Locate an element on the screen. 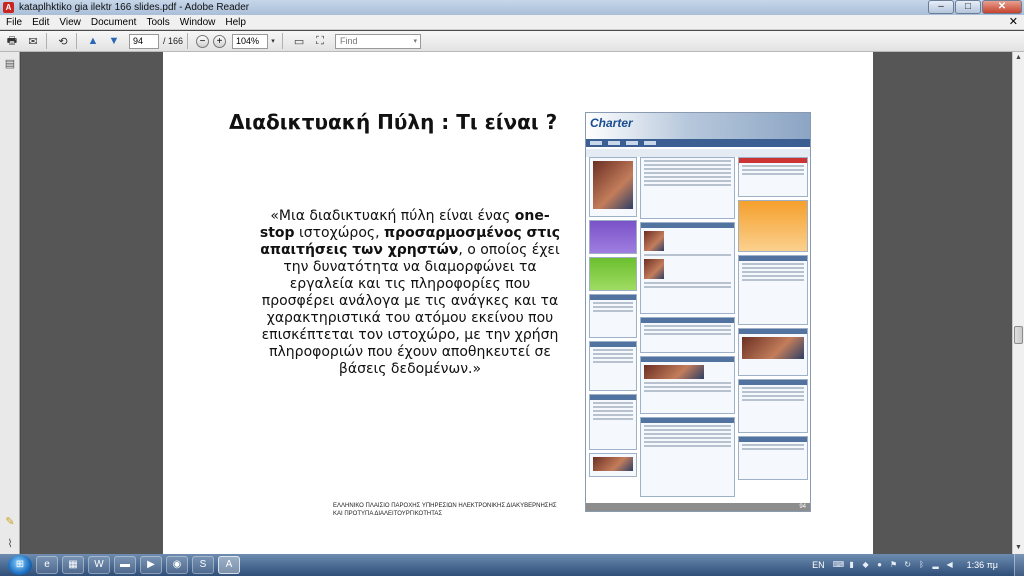  show-desktop-button is located at coordinates (1019, 565).